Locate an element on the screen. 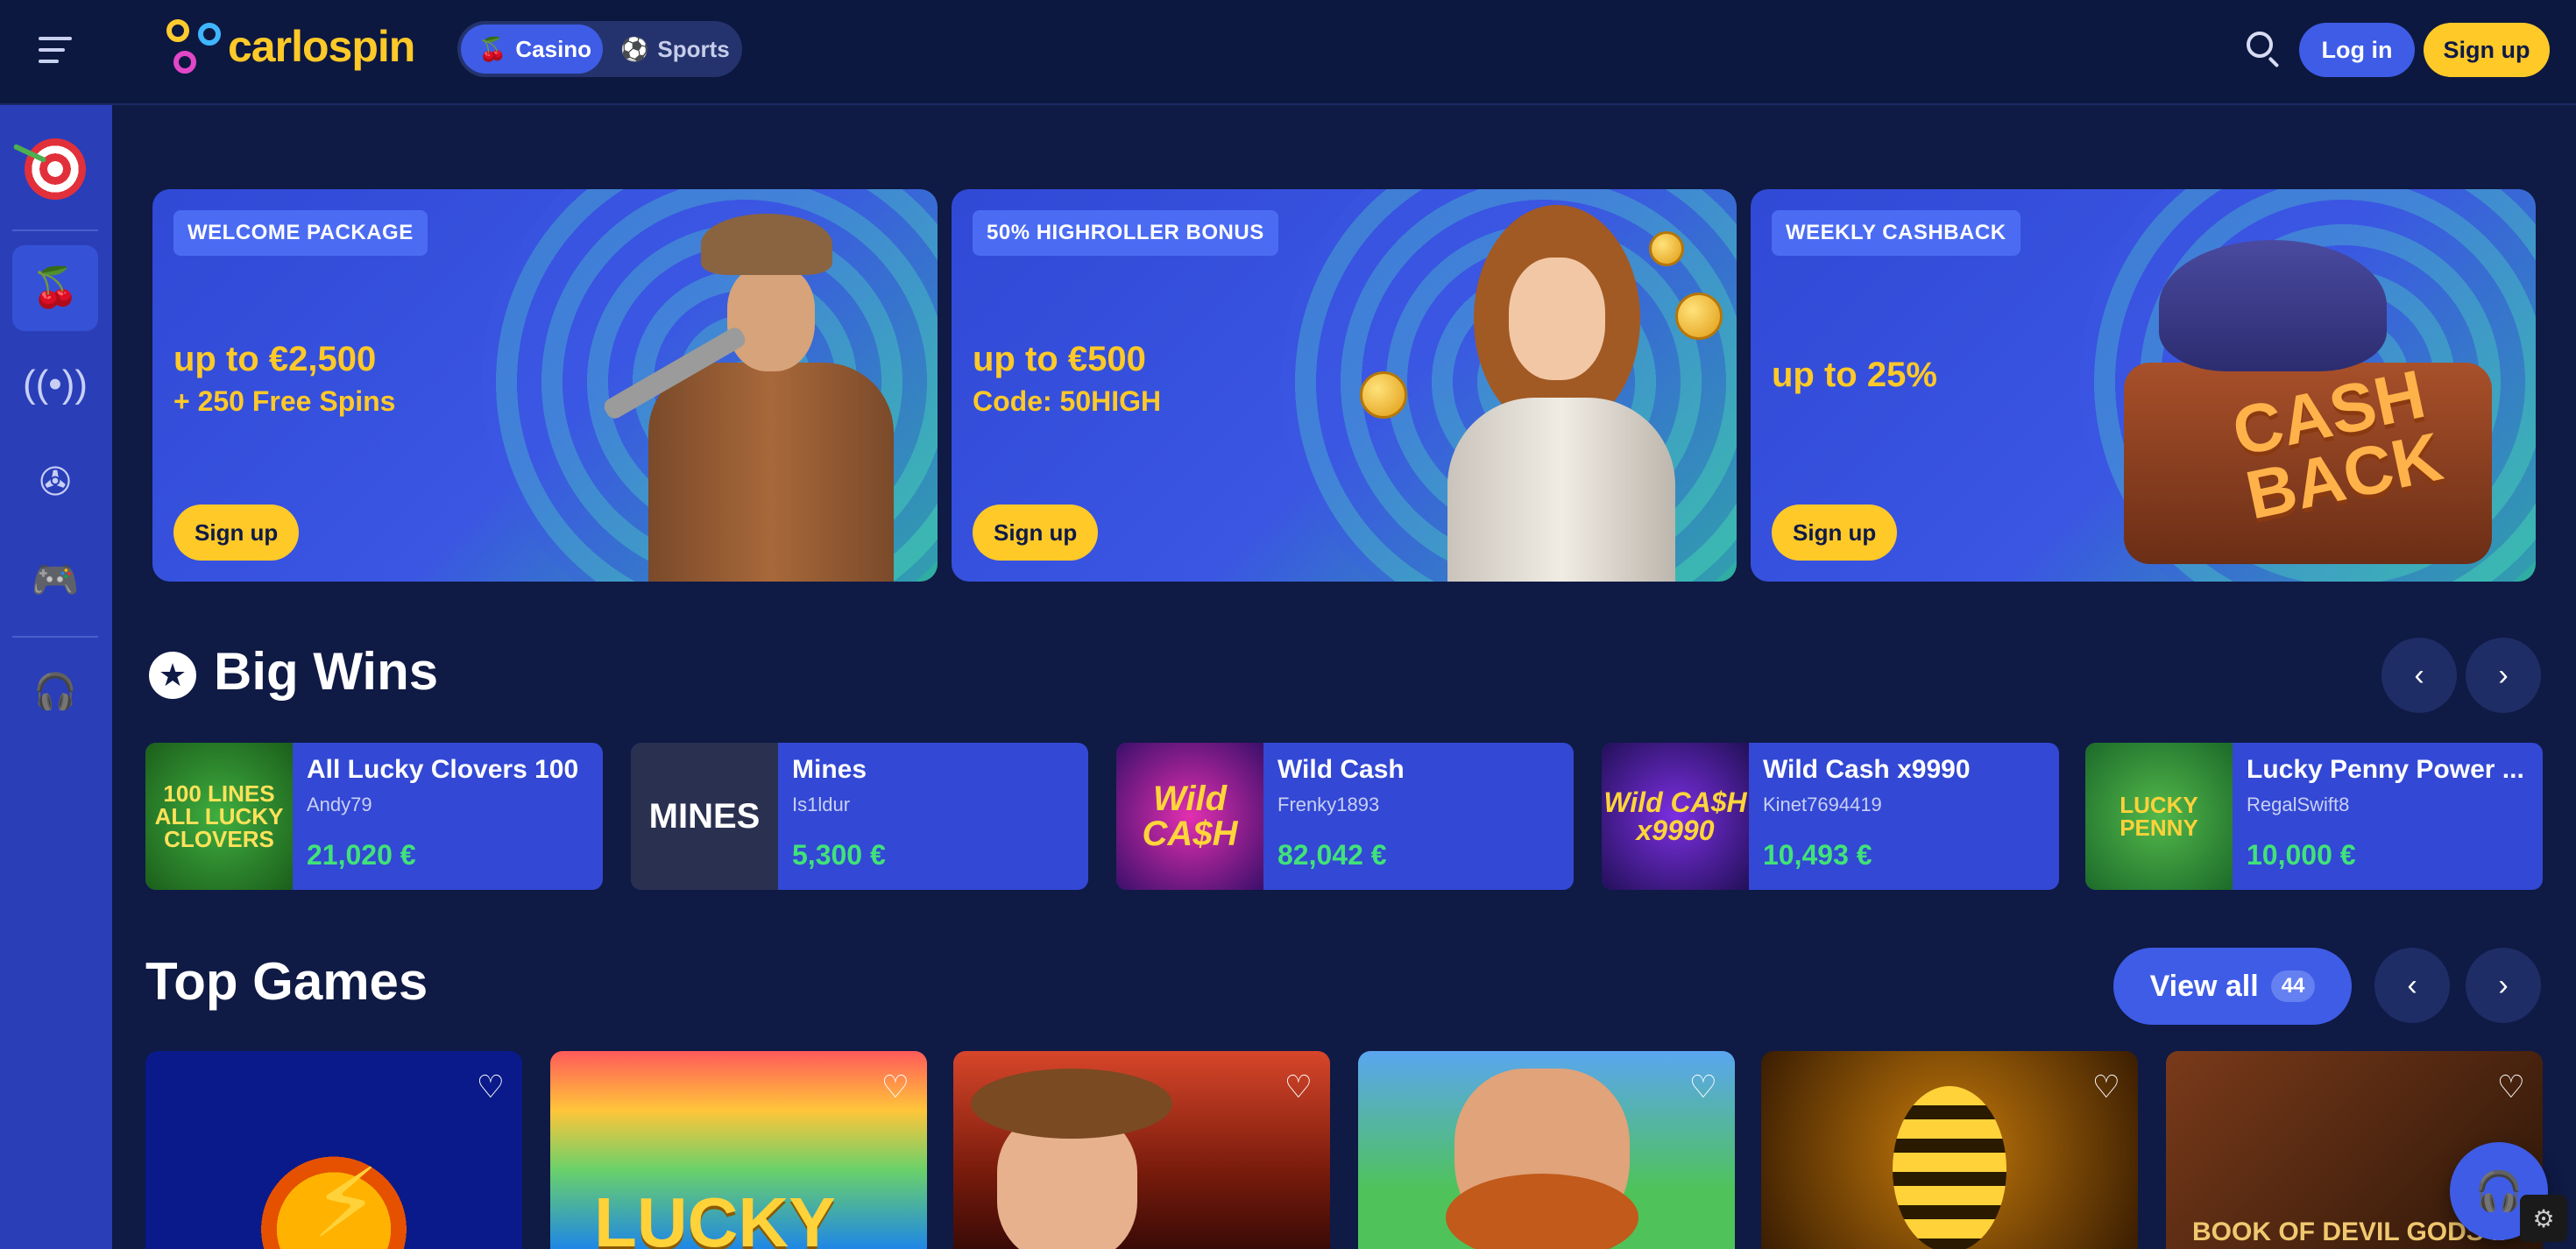 The image size is (2576, 1249). game-thumbnail: Wild CA$H is located at coordinates (1189, 816).